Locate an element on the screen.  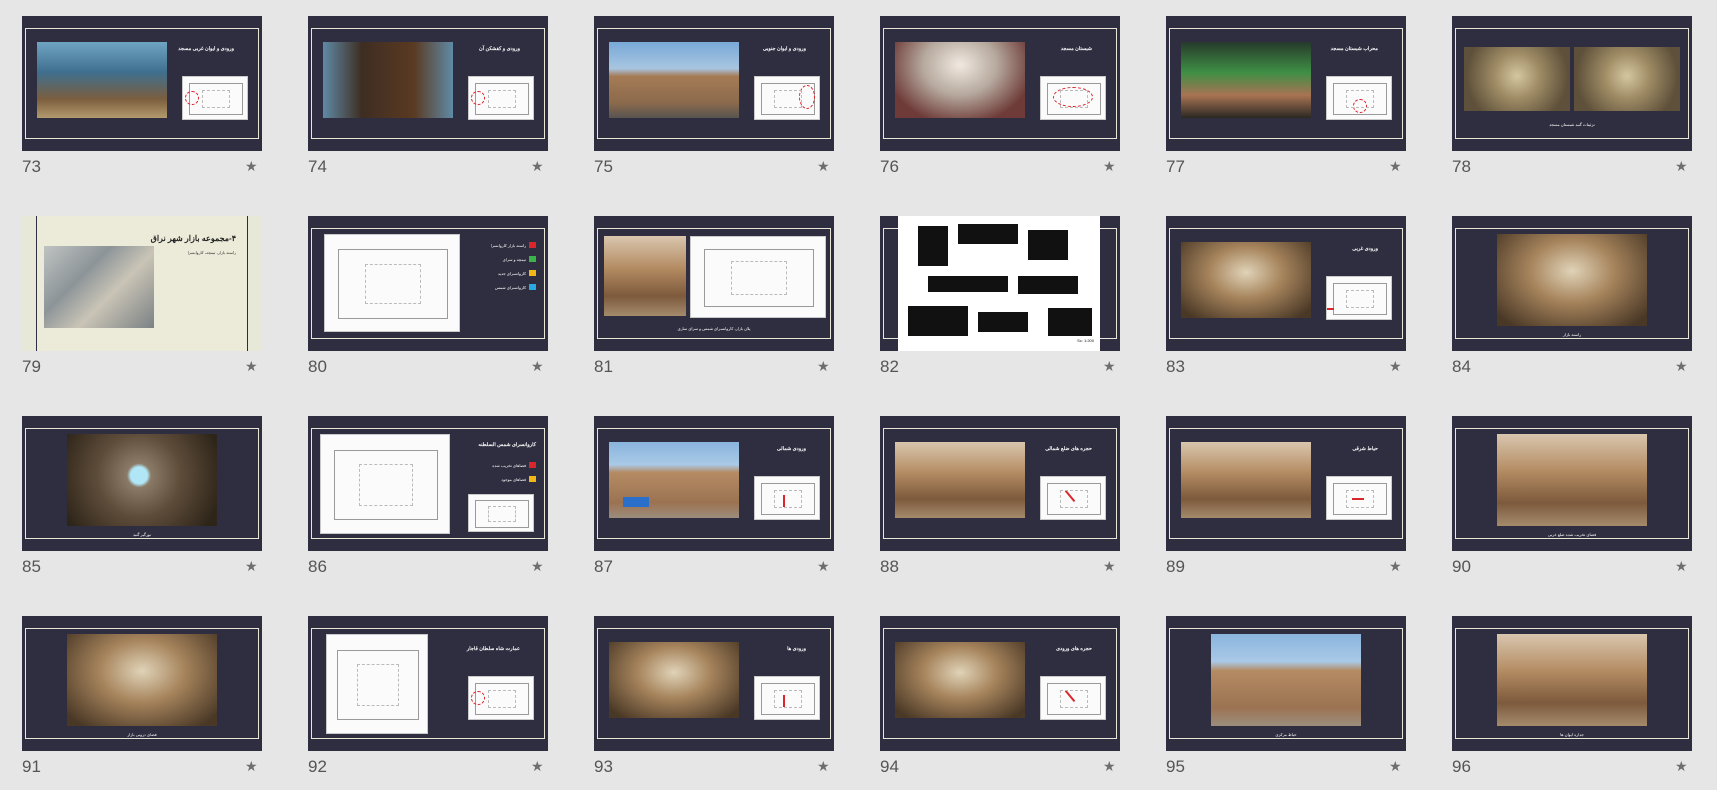
slide-title: ورودی غربی is located at coordinates (1365, 249).